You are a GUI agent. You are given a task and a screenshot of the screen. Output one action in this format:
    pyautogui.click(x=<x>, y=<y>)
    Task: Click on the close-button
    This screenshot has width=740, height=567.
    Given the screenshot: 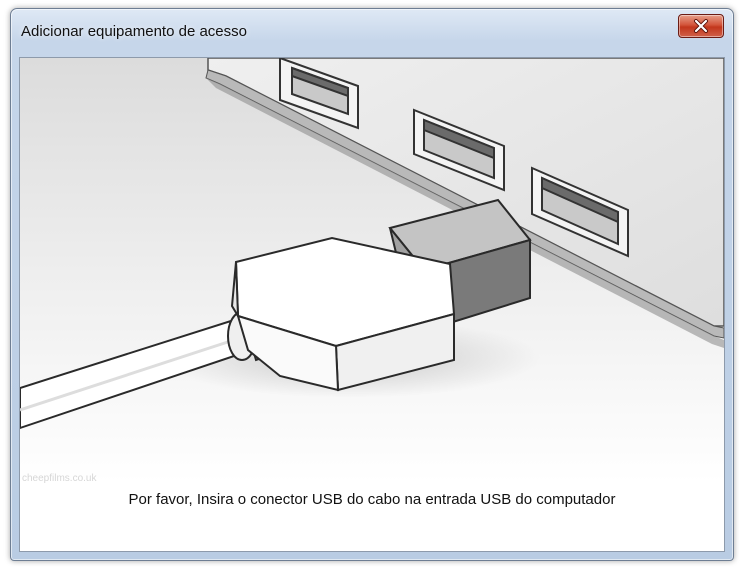 What is the action you would take?
    pyautogui.click(x=701, y=26)
    